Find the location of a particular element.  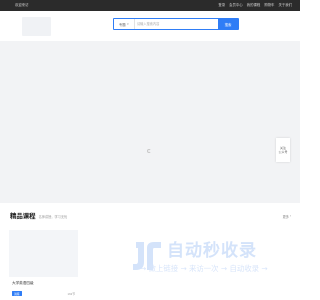

course-meta: 讲座 163节 is located at coordinates (43, 293).